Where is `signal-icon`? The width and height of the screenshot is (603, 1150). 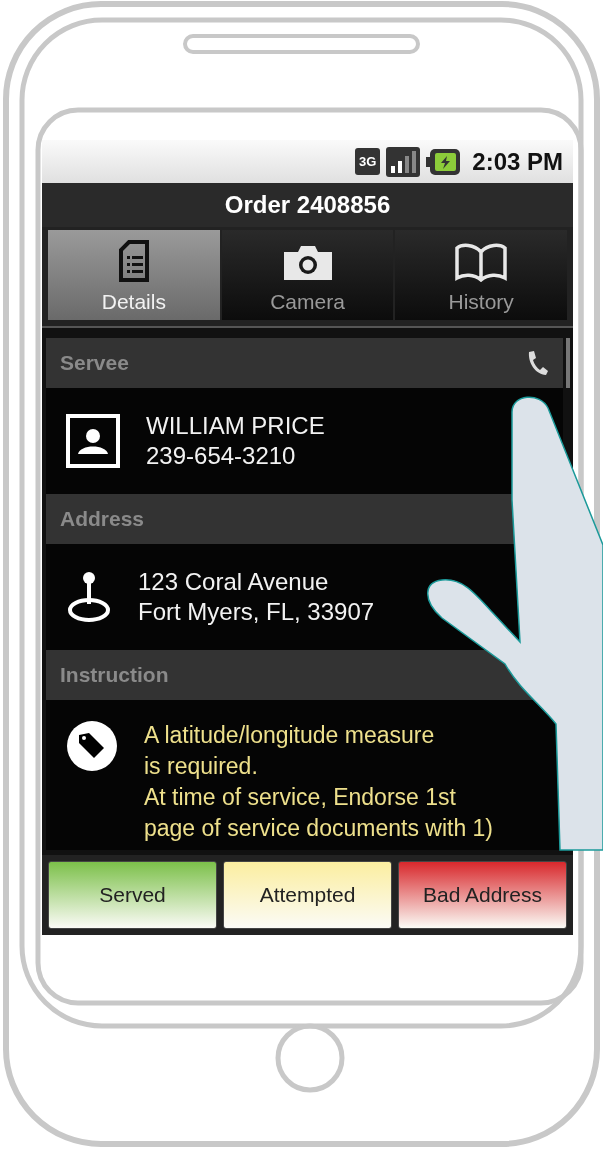 signal-icon is located at coordinates (403, 161).